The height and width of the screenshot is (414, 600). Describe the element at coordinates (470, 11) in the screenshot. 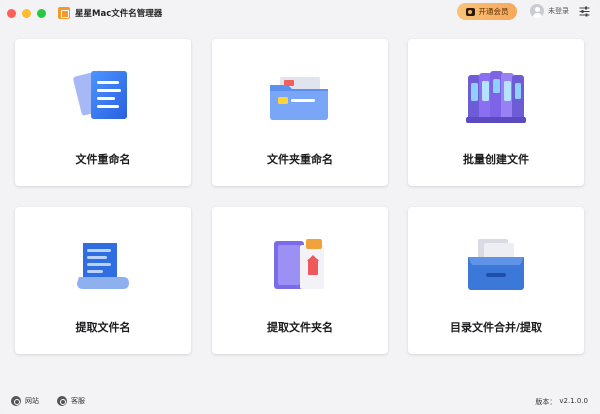

I see `camera-icon` at that location.